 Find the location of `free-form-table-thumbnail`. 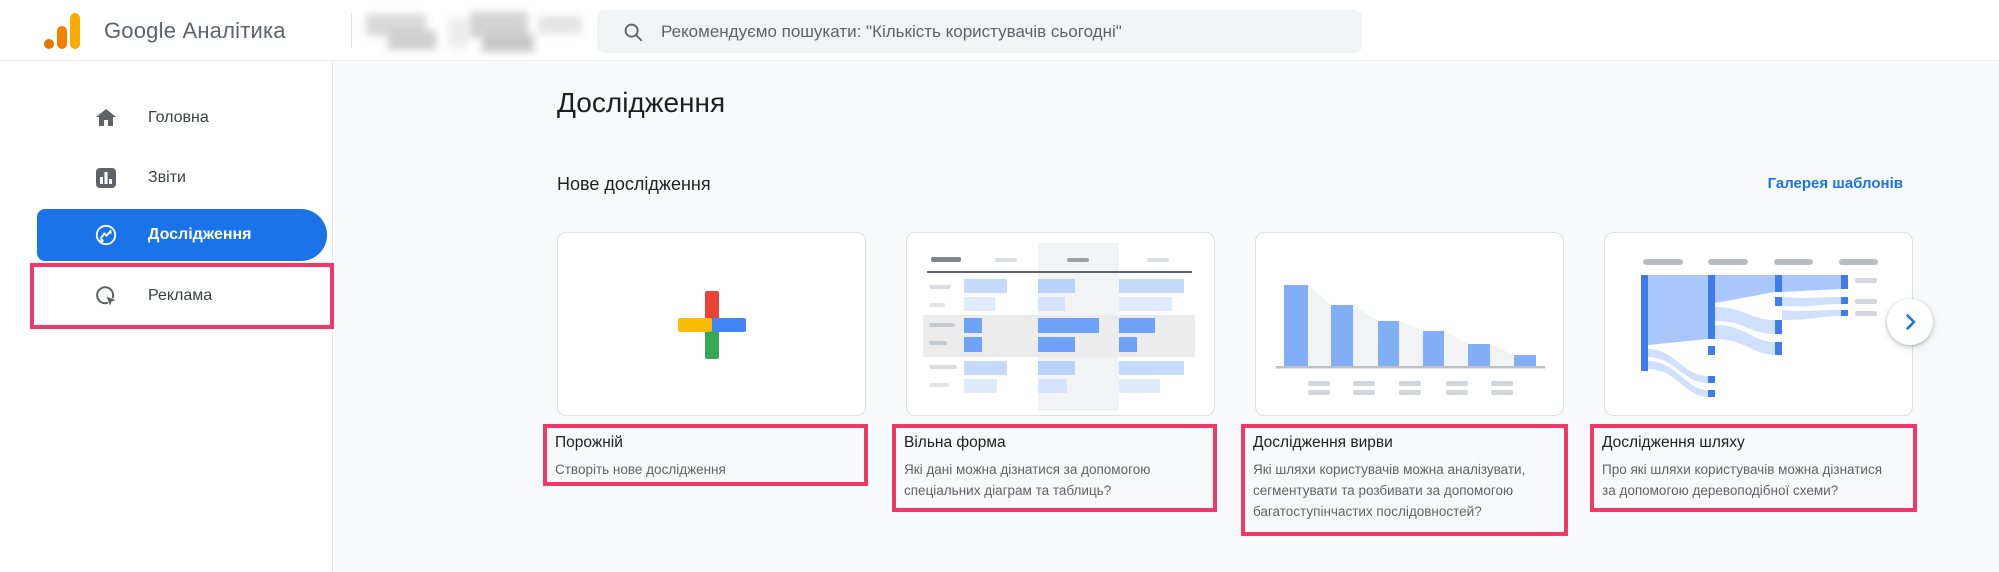

free-form-table-thumbnail is located at coordinates (1059, 327).